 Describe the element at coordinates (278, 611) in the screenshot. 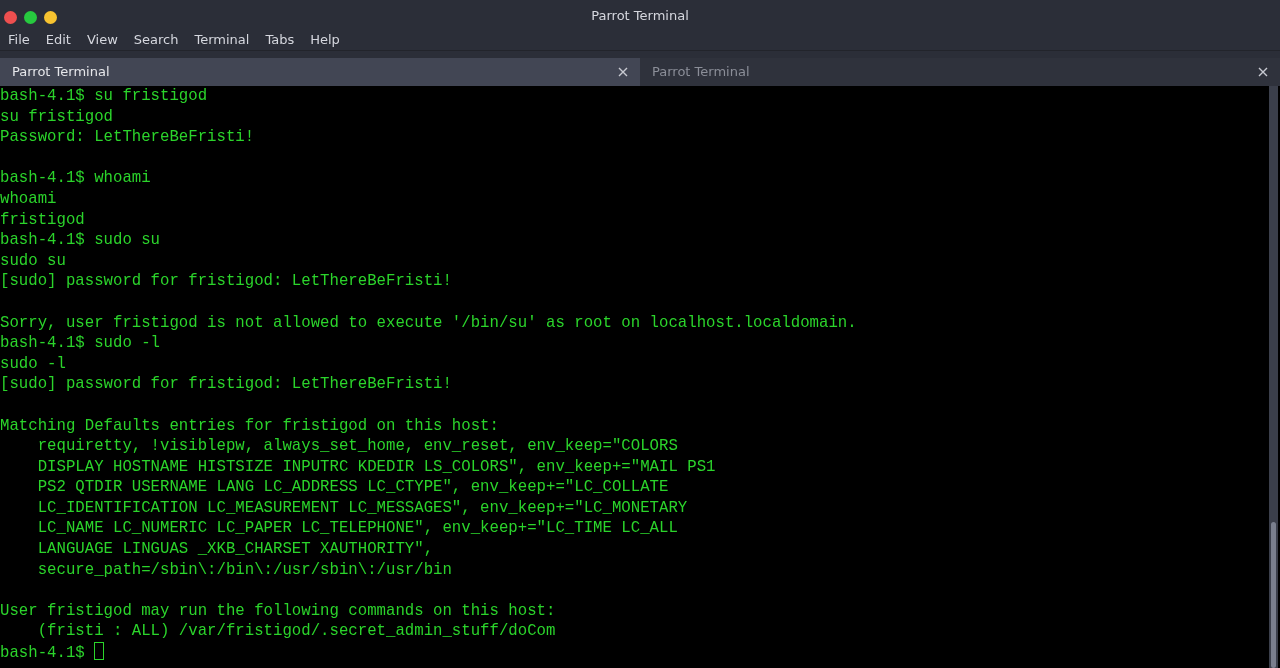

I see `terminal-line: User fristigod may run the following commands on this host:` at that location.